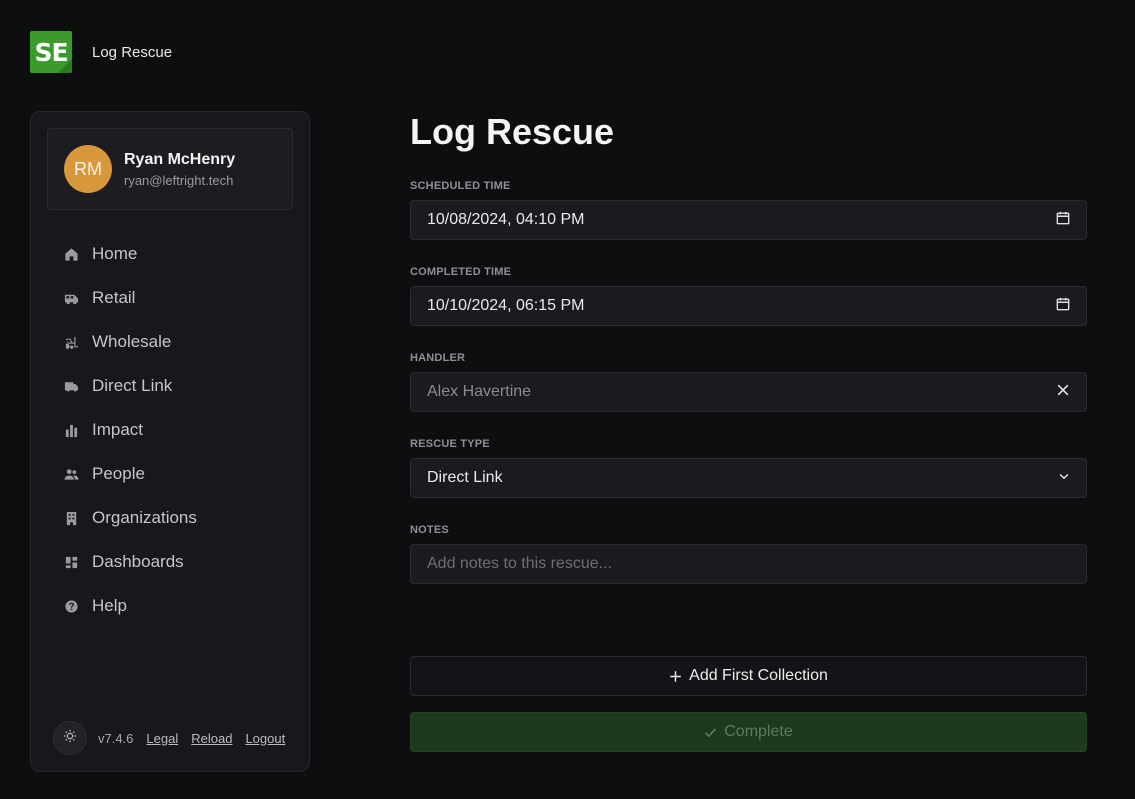 This screenshot has height=799, width=1135. What do you see at coordinates (144, 517) in the screenshot?
I see `sidebar-item-label: Organizations` at bounding box center [144, 517].